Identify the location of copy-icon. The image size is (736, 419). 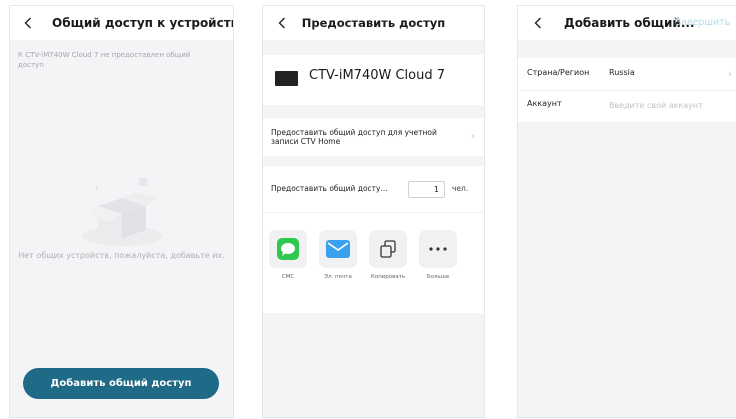
(388, 249).